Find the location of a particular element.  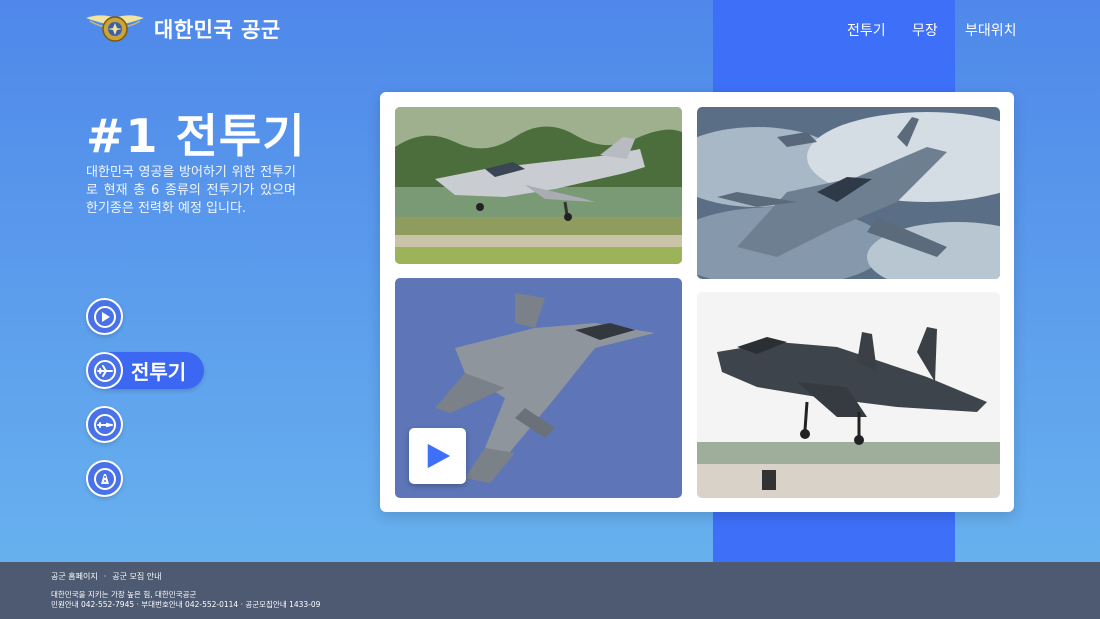

side-menu-fighters-button: 전투기 is located at coordinates (145, 370).